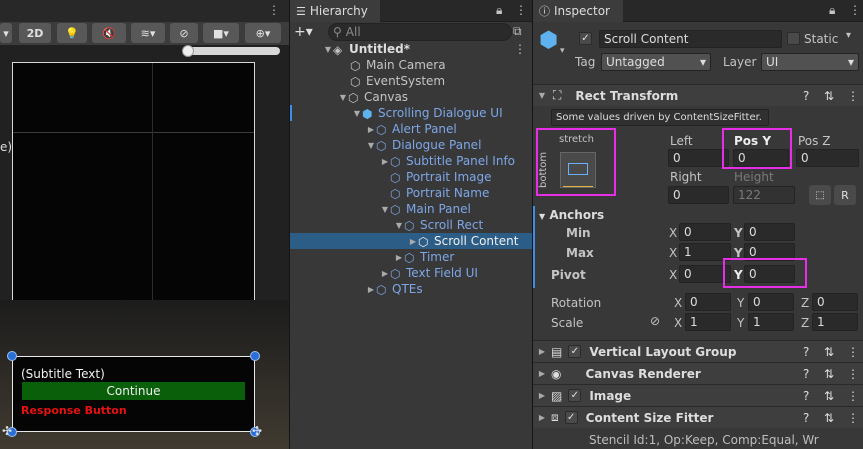  Describe the element at coordinates (411, 97) in the screenshot. I see `tree-item-canvas: ▼ ⬡ Canvas` at that location.